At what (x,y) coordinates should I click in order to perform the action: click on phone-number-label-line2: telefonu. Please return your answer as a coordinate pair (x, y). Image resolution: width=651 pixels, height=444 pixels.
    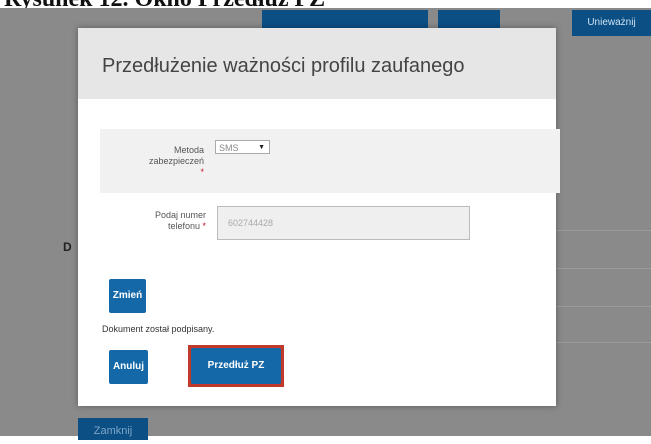
    Looking at the image, I should click on (183, 226).